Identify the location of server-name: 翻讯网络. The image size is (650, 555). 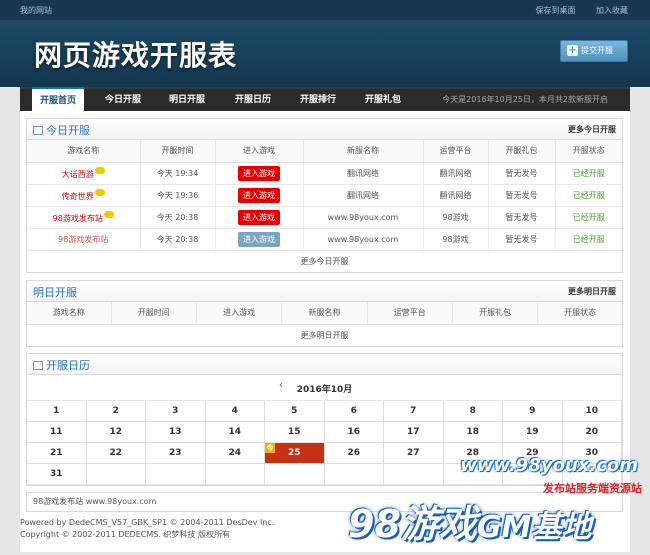
(363, 173).